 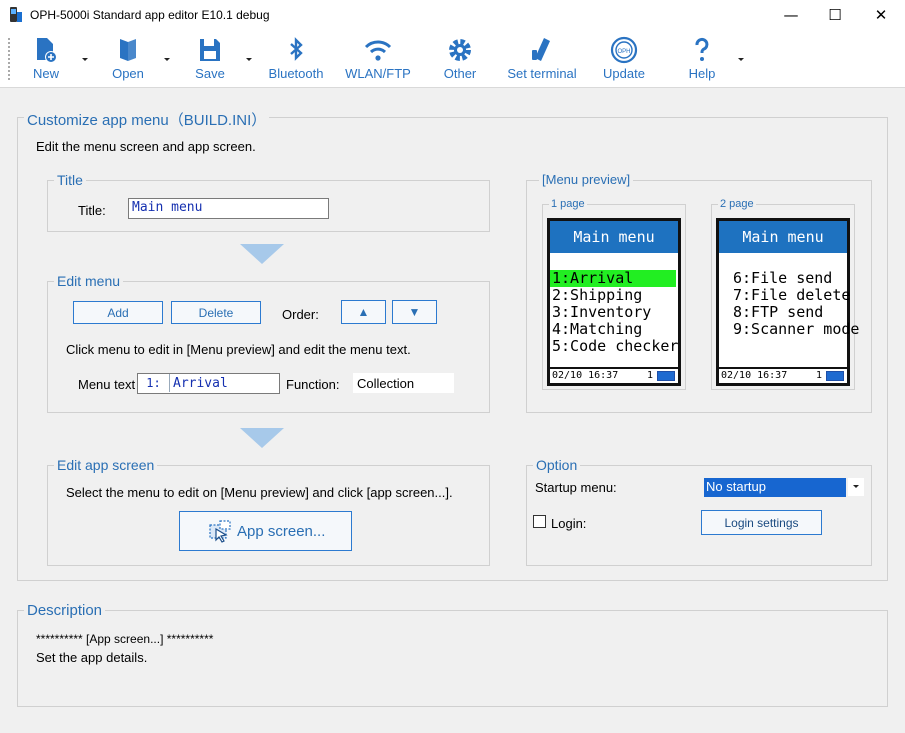 What do you see at coordinates (702, 49) in the screenshot?
I see `help-question-icon` at bounding box center [702, 49].